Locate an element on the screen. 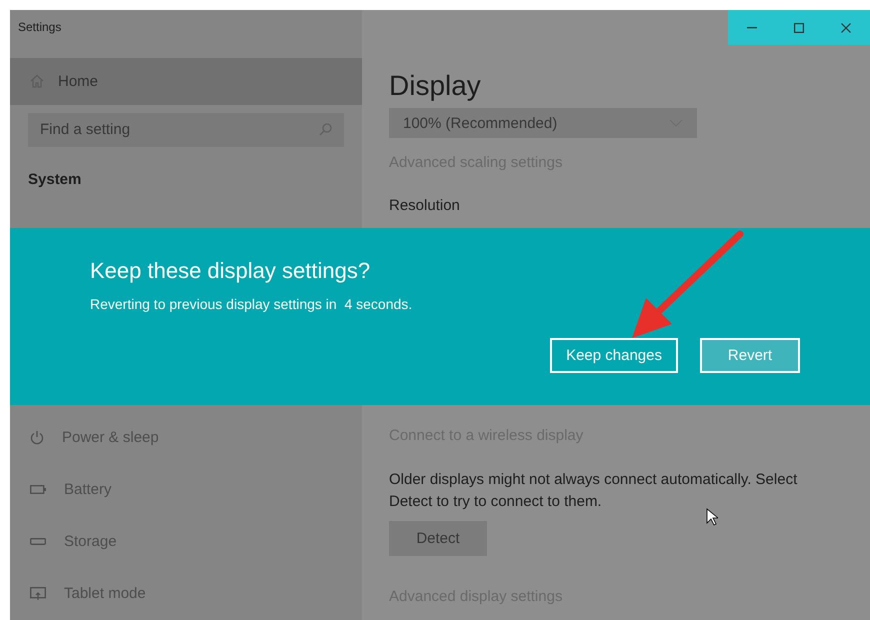 This screenshot has height=620, width=870. close-icon is located at coordinates (846, 27).